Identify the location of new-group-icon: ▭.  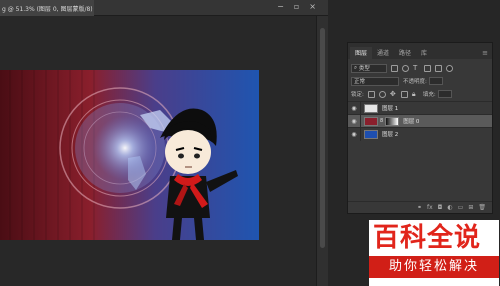
(461, 207).